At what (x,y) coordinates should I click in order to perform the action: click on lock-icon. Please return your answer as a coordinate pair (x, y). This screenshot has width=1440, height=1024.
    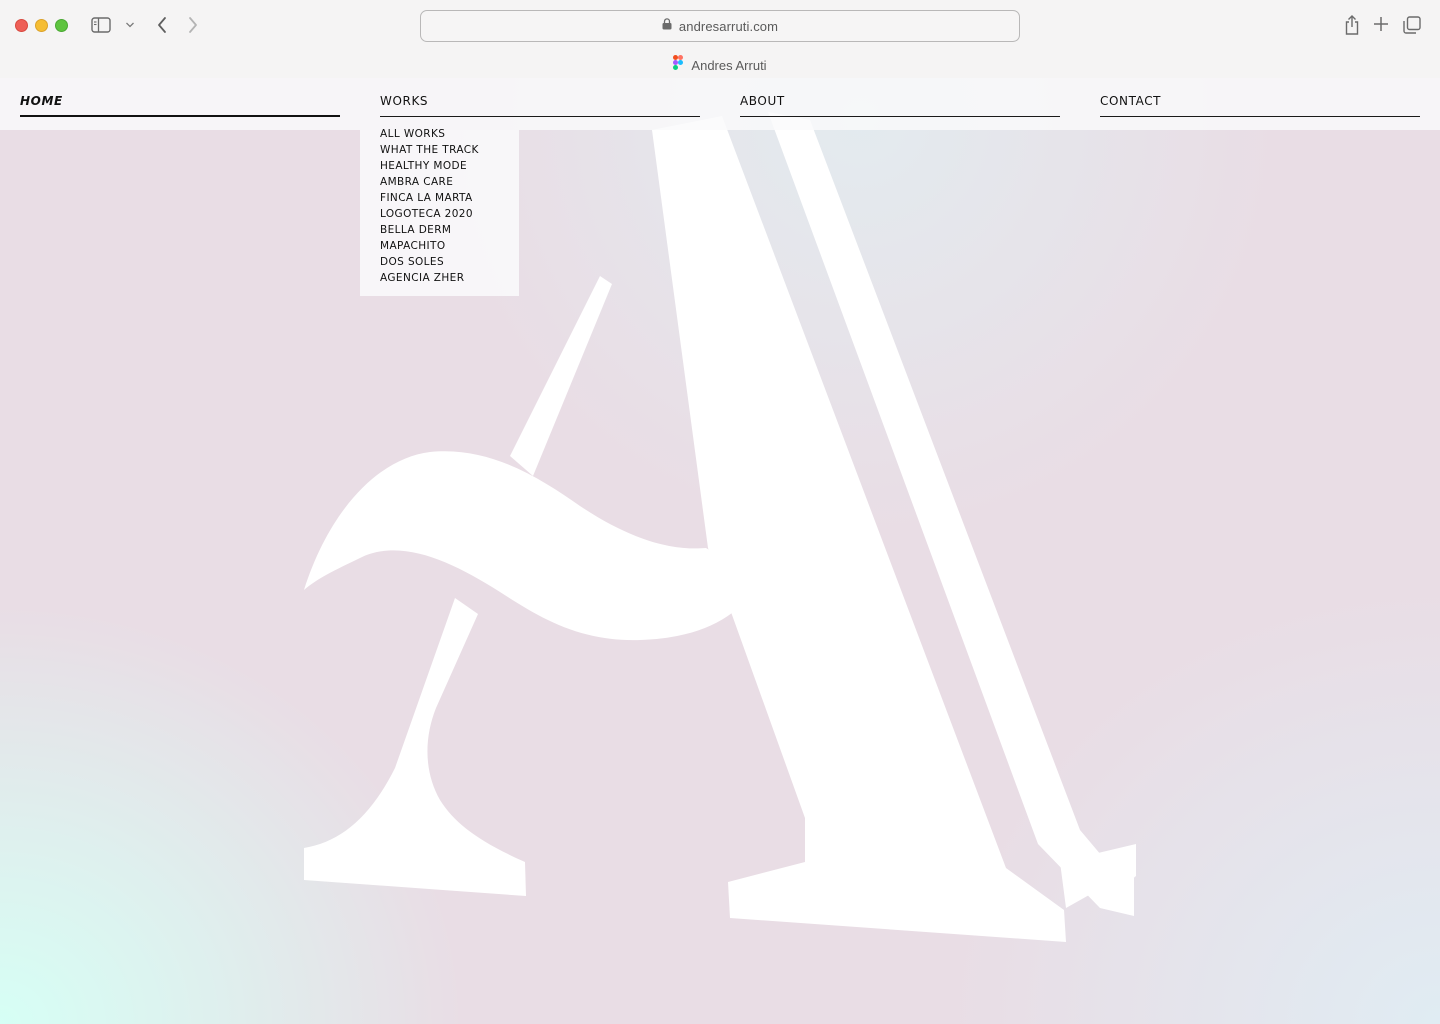
    Looking at the image, I should click on (667, 26).